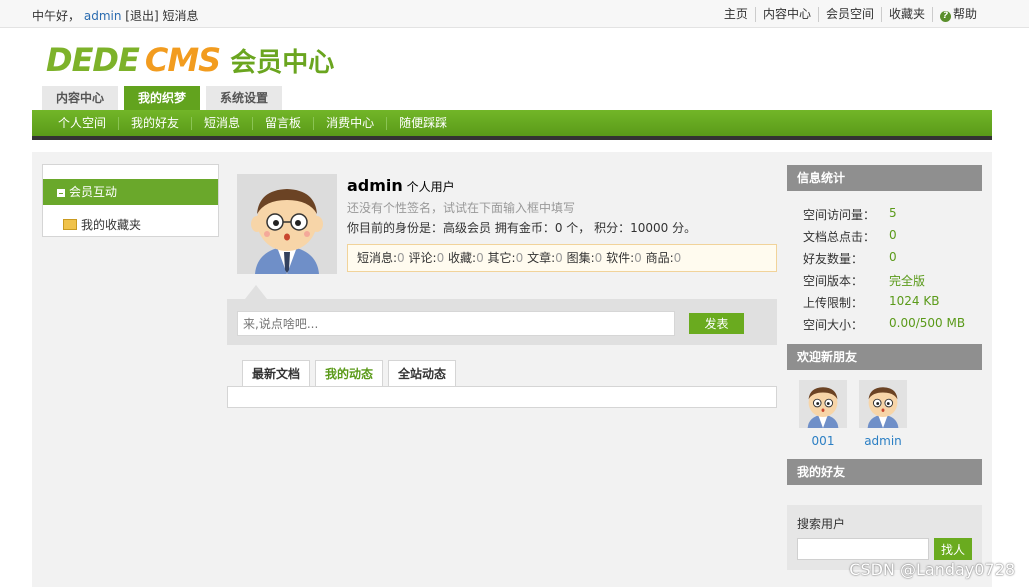 The image size is (1029, 587). I want to click on info-label: 空间版本：, so click(833, 281).